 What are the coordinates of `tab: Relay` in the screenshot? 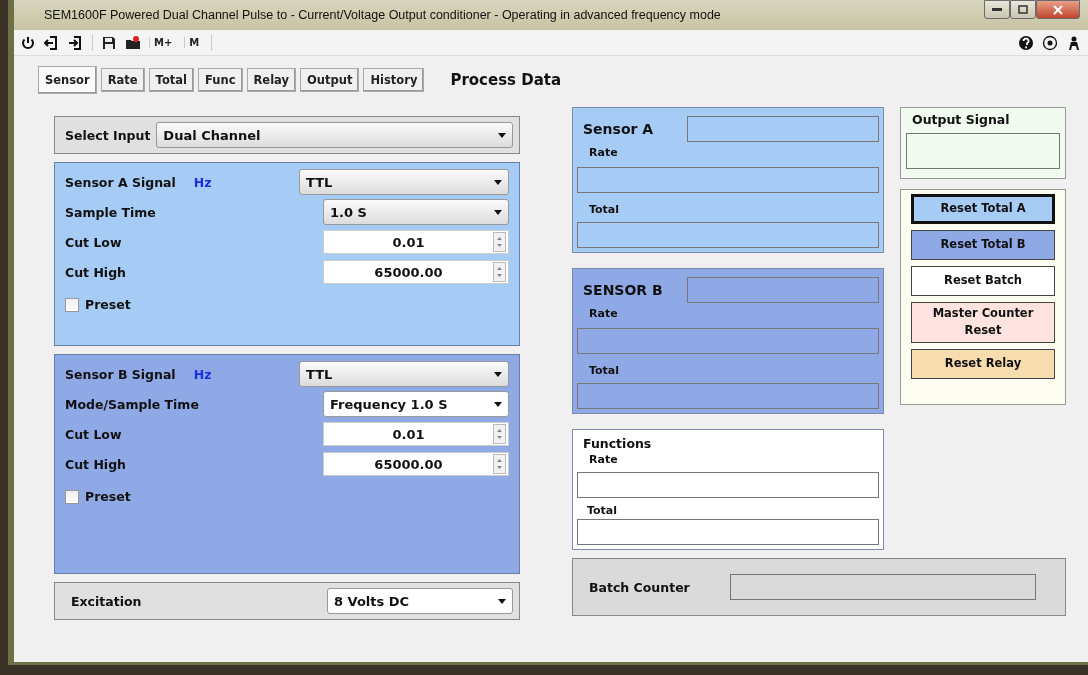 It's located at (271, 80).